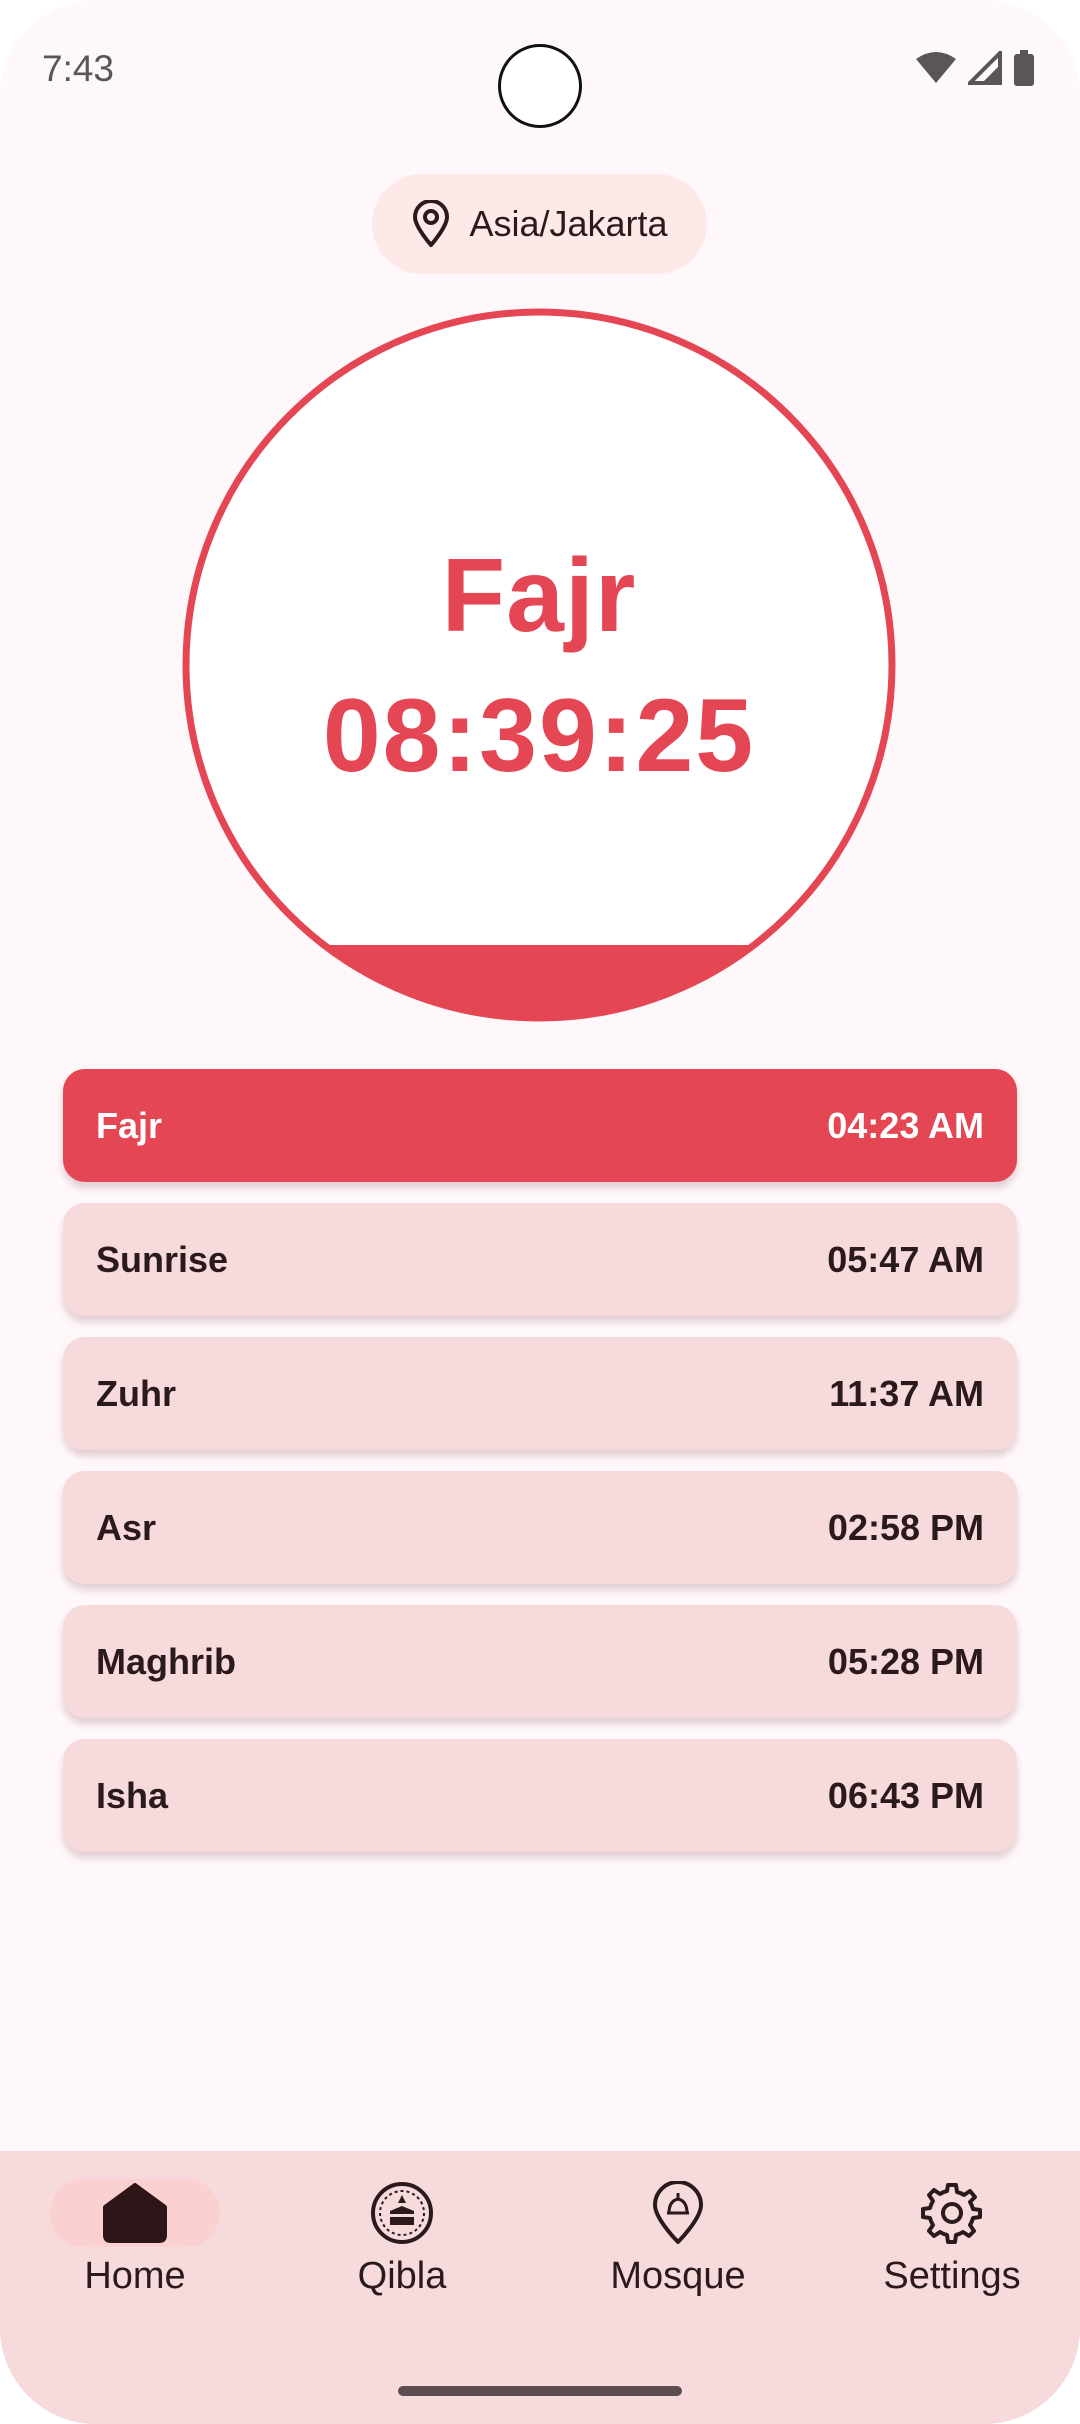  Describe the element at coordinates (568, 223) in the screenshot. I see `location-label: Asia/Jakarta` at that location.